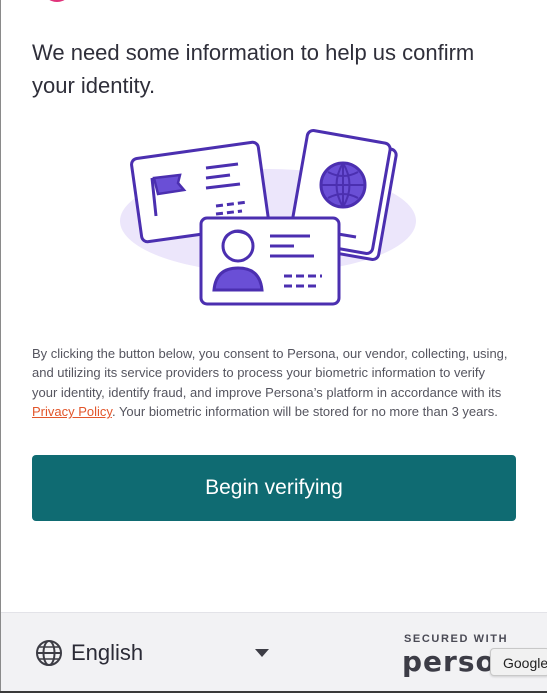 The height and width of the screenshot is (693, 547). I want to click on google-translate-badge: Google, so click(518, 662).